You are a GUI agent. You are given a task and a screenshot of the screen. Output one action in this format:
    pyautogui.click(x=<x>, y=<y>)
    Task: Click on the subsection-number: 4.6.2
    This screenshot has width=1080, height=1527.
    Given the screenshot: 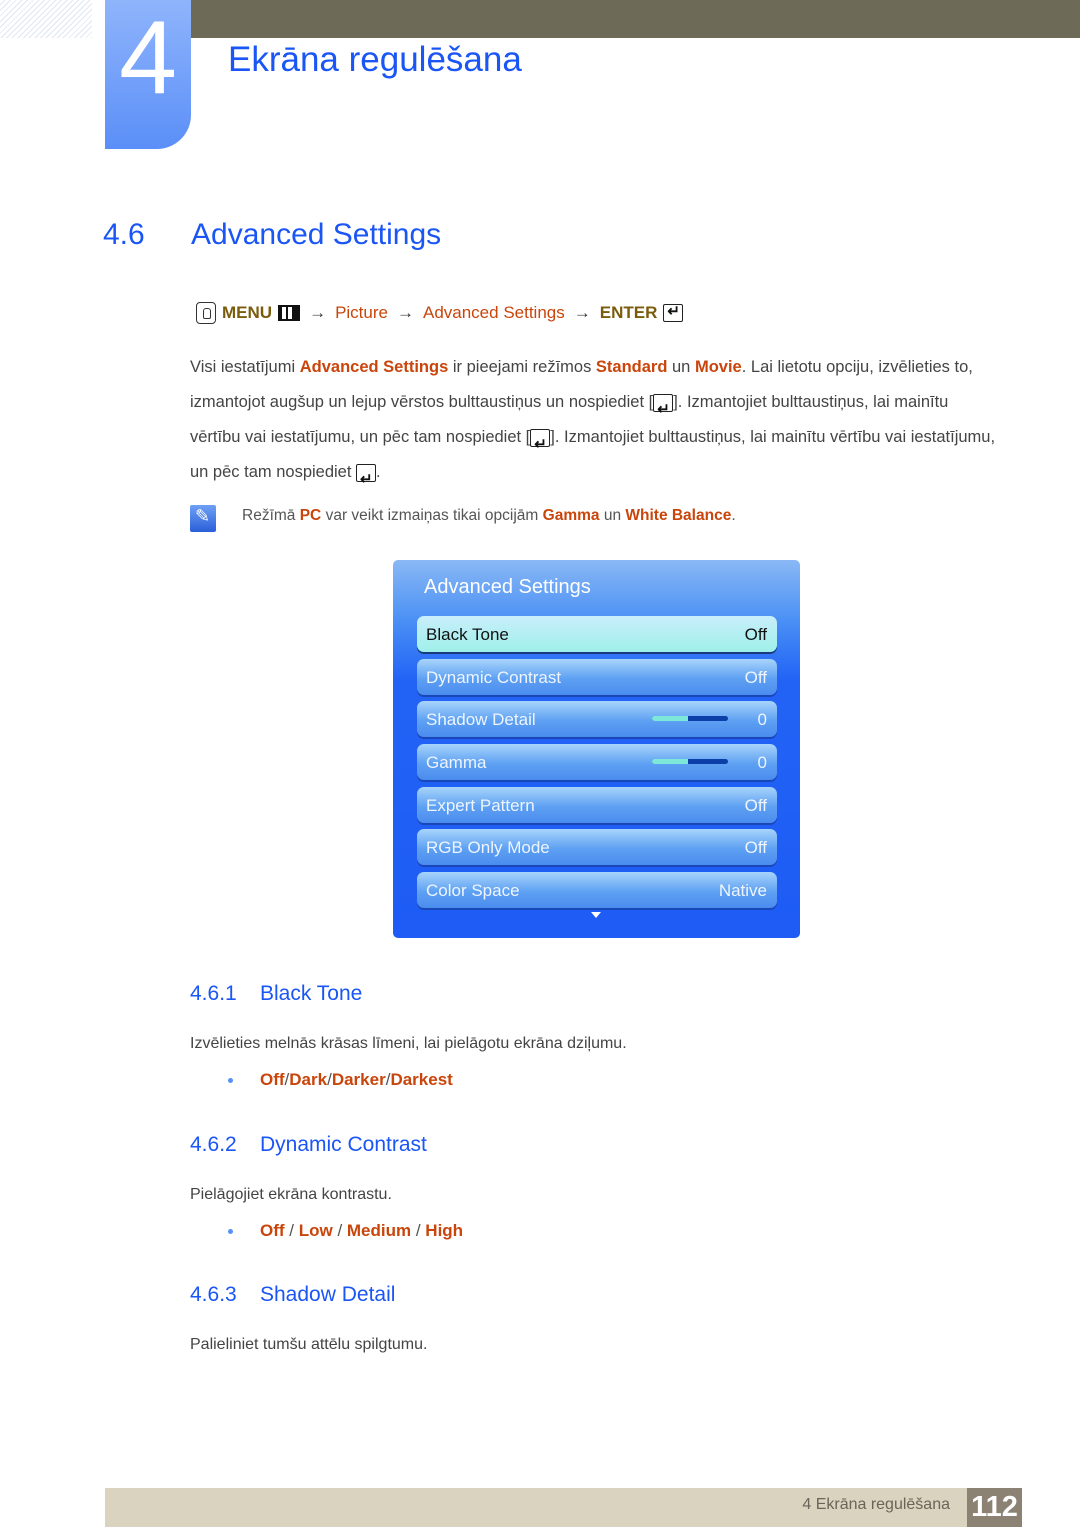 What is the action you would take?
    pyautogui.click(x=213, y=1144)
    